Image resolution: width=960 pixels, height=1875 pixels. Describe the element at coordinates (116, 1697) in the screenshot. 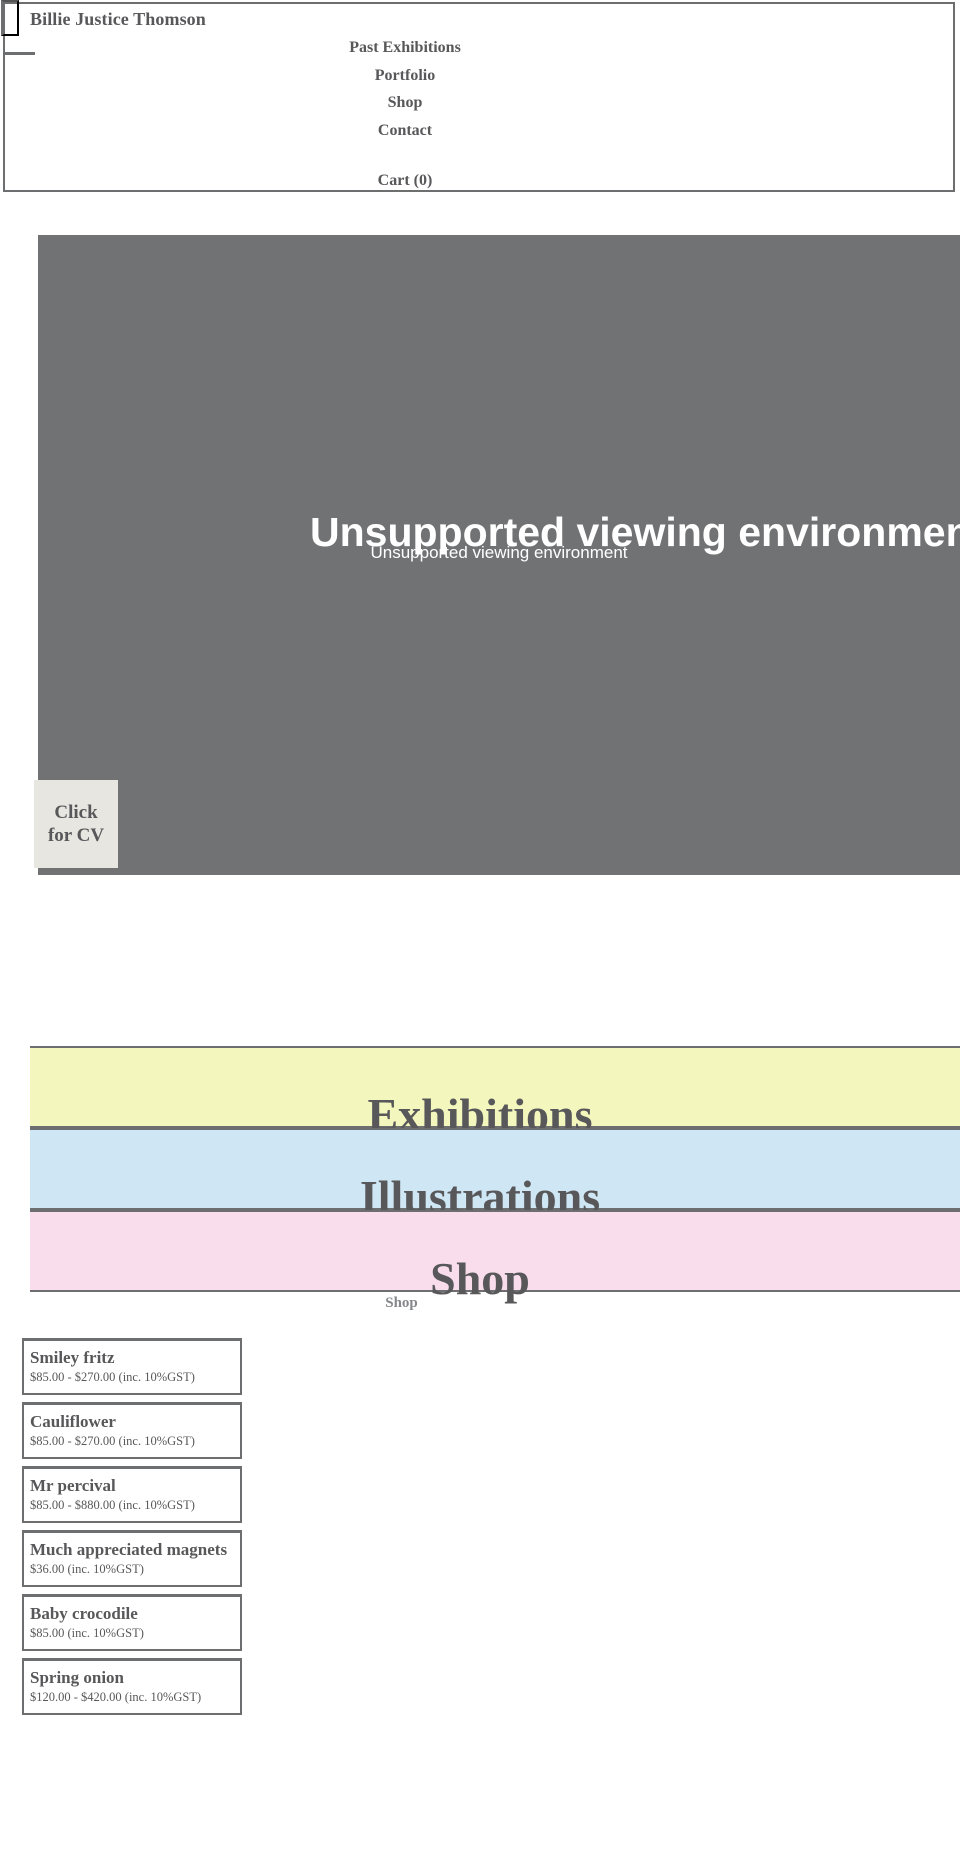

I see `product-price: $120.00 - $420.00 (inc. 10%GST)` at that location.